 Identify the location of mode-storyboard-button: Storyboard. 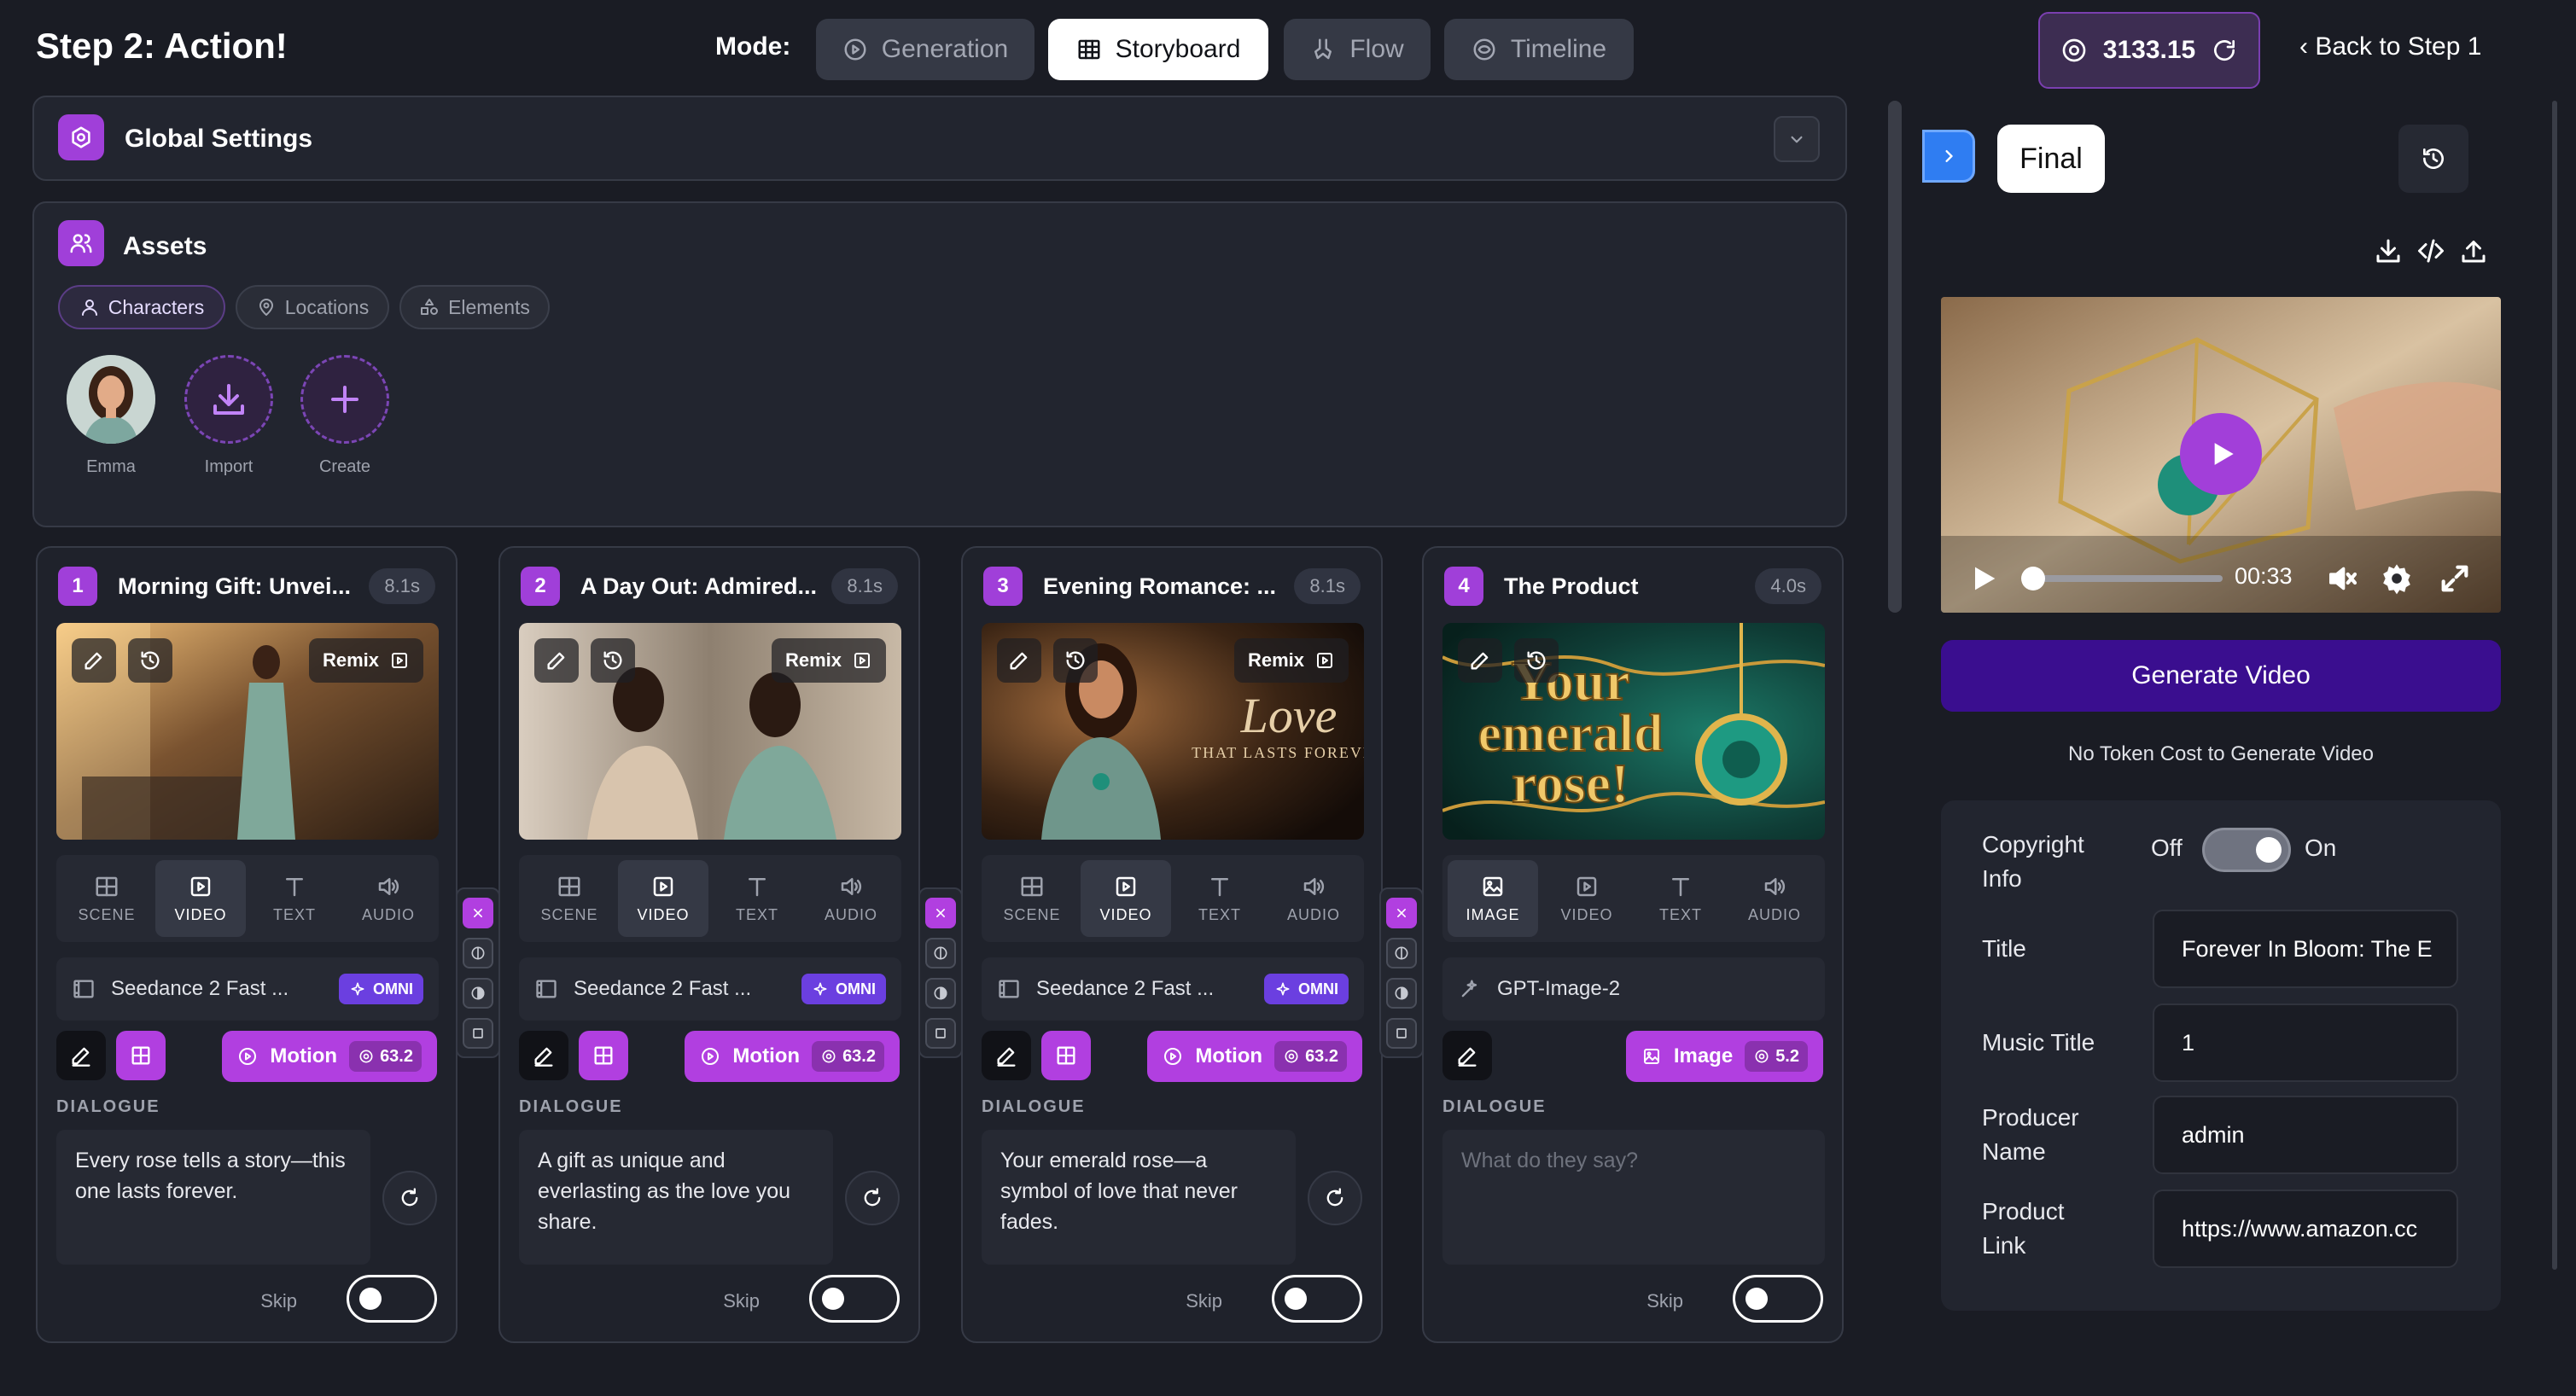
(1158, 50).